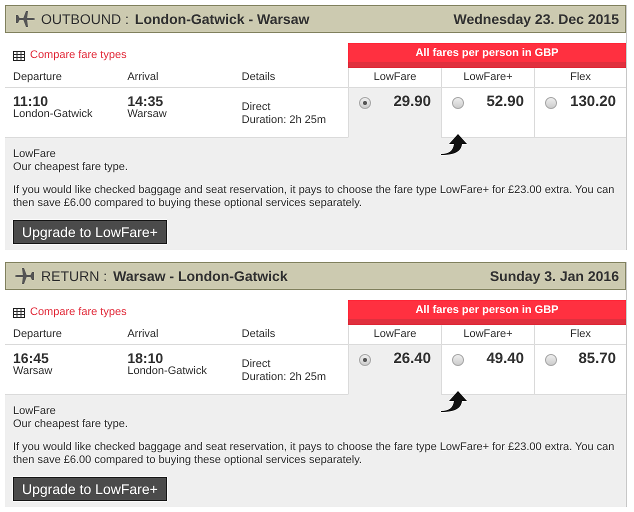 Image resolution: width=634 pixels, height=512 pixels. What do you see at coordinates (597, 358) in the screenshot?
I see `fare-price: 85.70` at bounding box center [597, 358].